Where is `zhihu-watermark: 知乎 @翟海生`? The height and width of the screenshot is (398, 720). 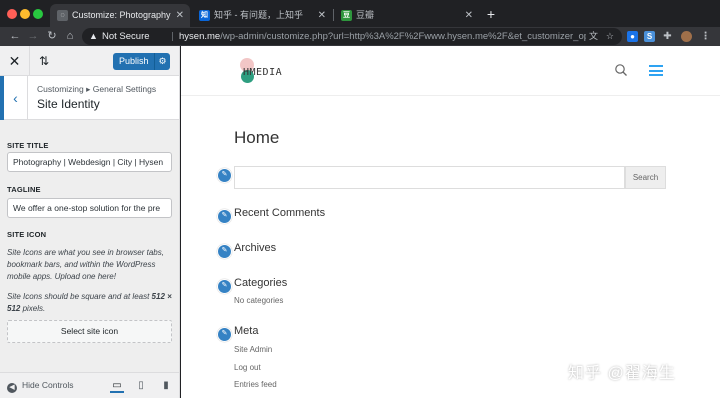
zhihu-watermark: 知乎 @翟海生 is located at coordinates (622, 373).